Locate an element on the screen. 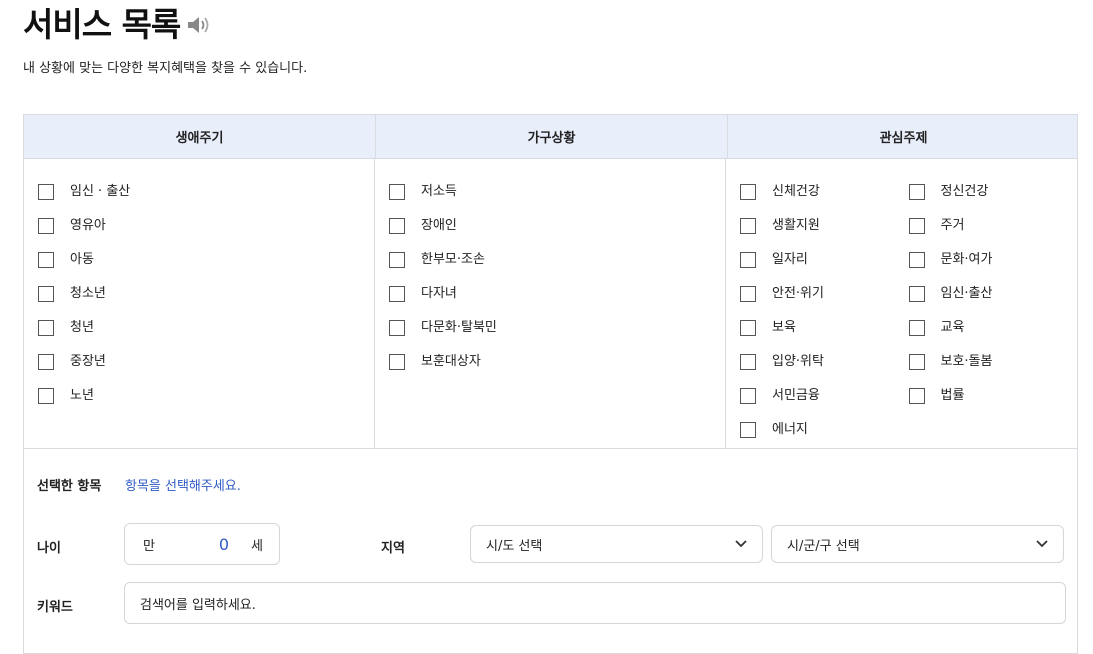 This screenshot has height=654, width=1093. district-select-value: 시/군/구 선택 is located at coordinates (823, 546).